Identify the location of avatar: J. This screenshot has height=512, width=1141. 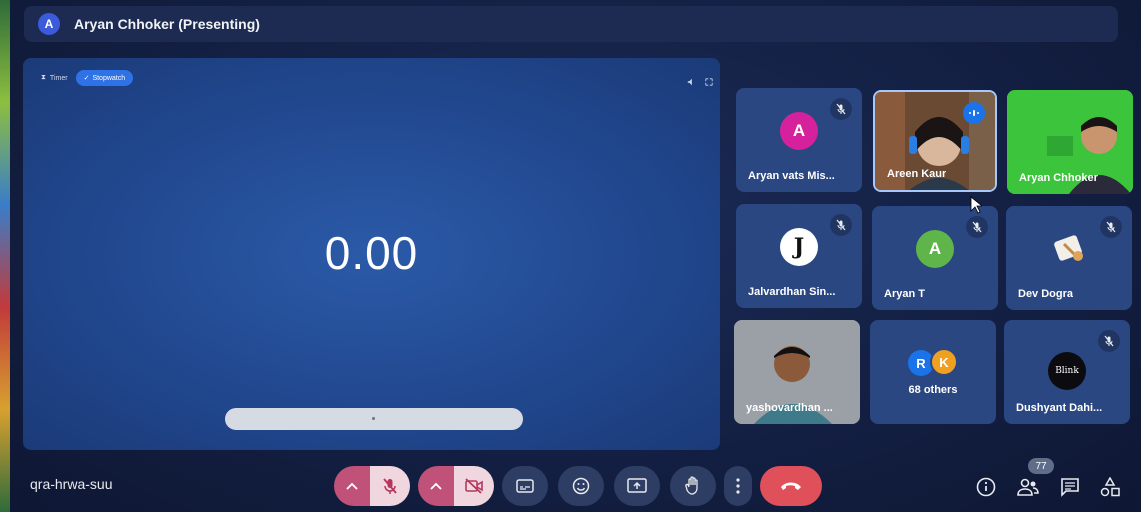
(799, 247).